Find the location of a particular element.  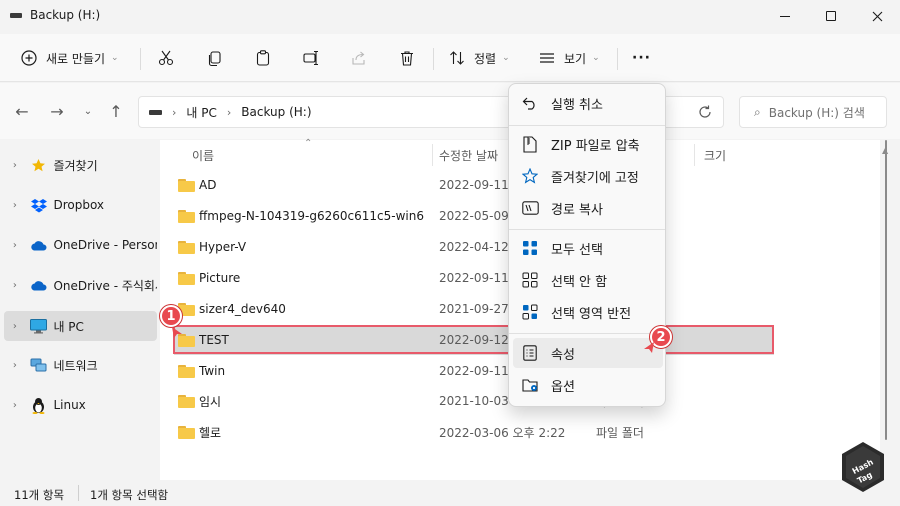

recent-locations-button: ⌄ is located at coordinates (88, 111).